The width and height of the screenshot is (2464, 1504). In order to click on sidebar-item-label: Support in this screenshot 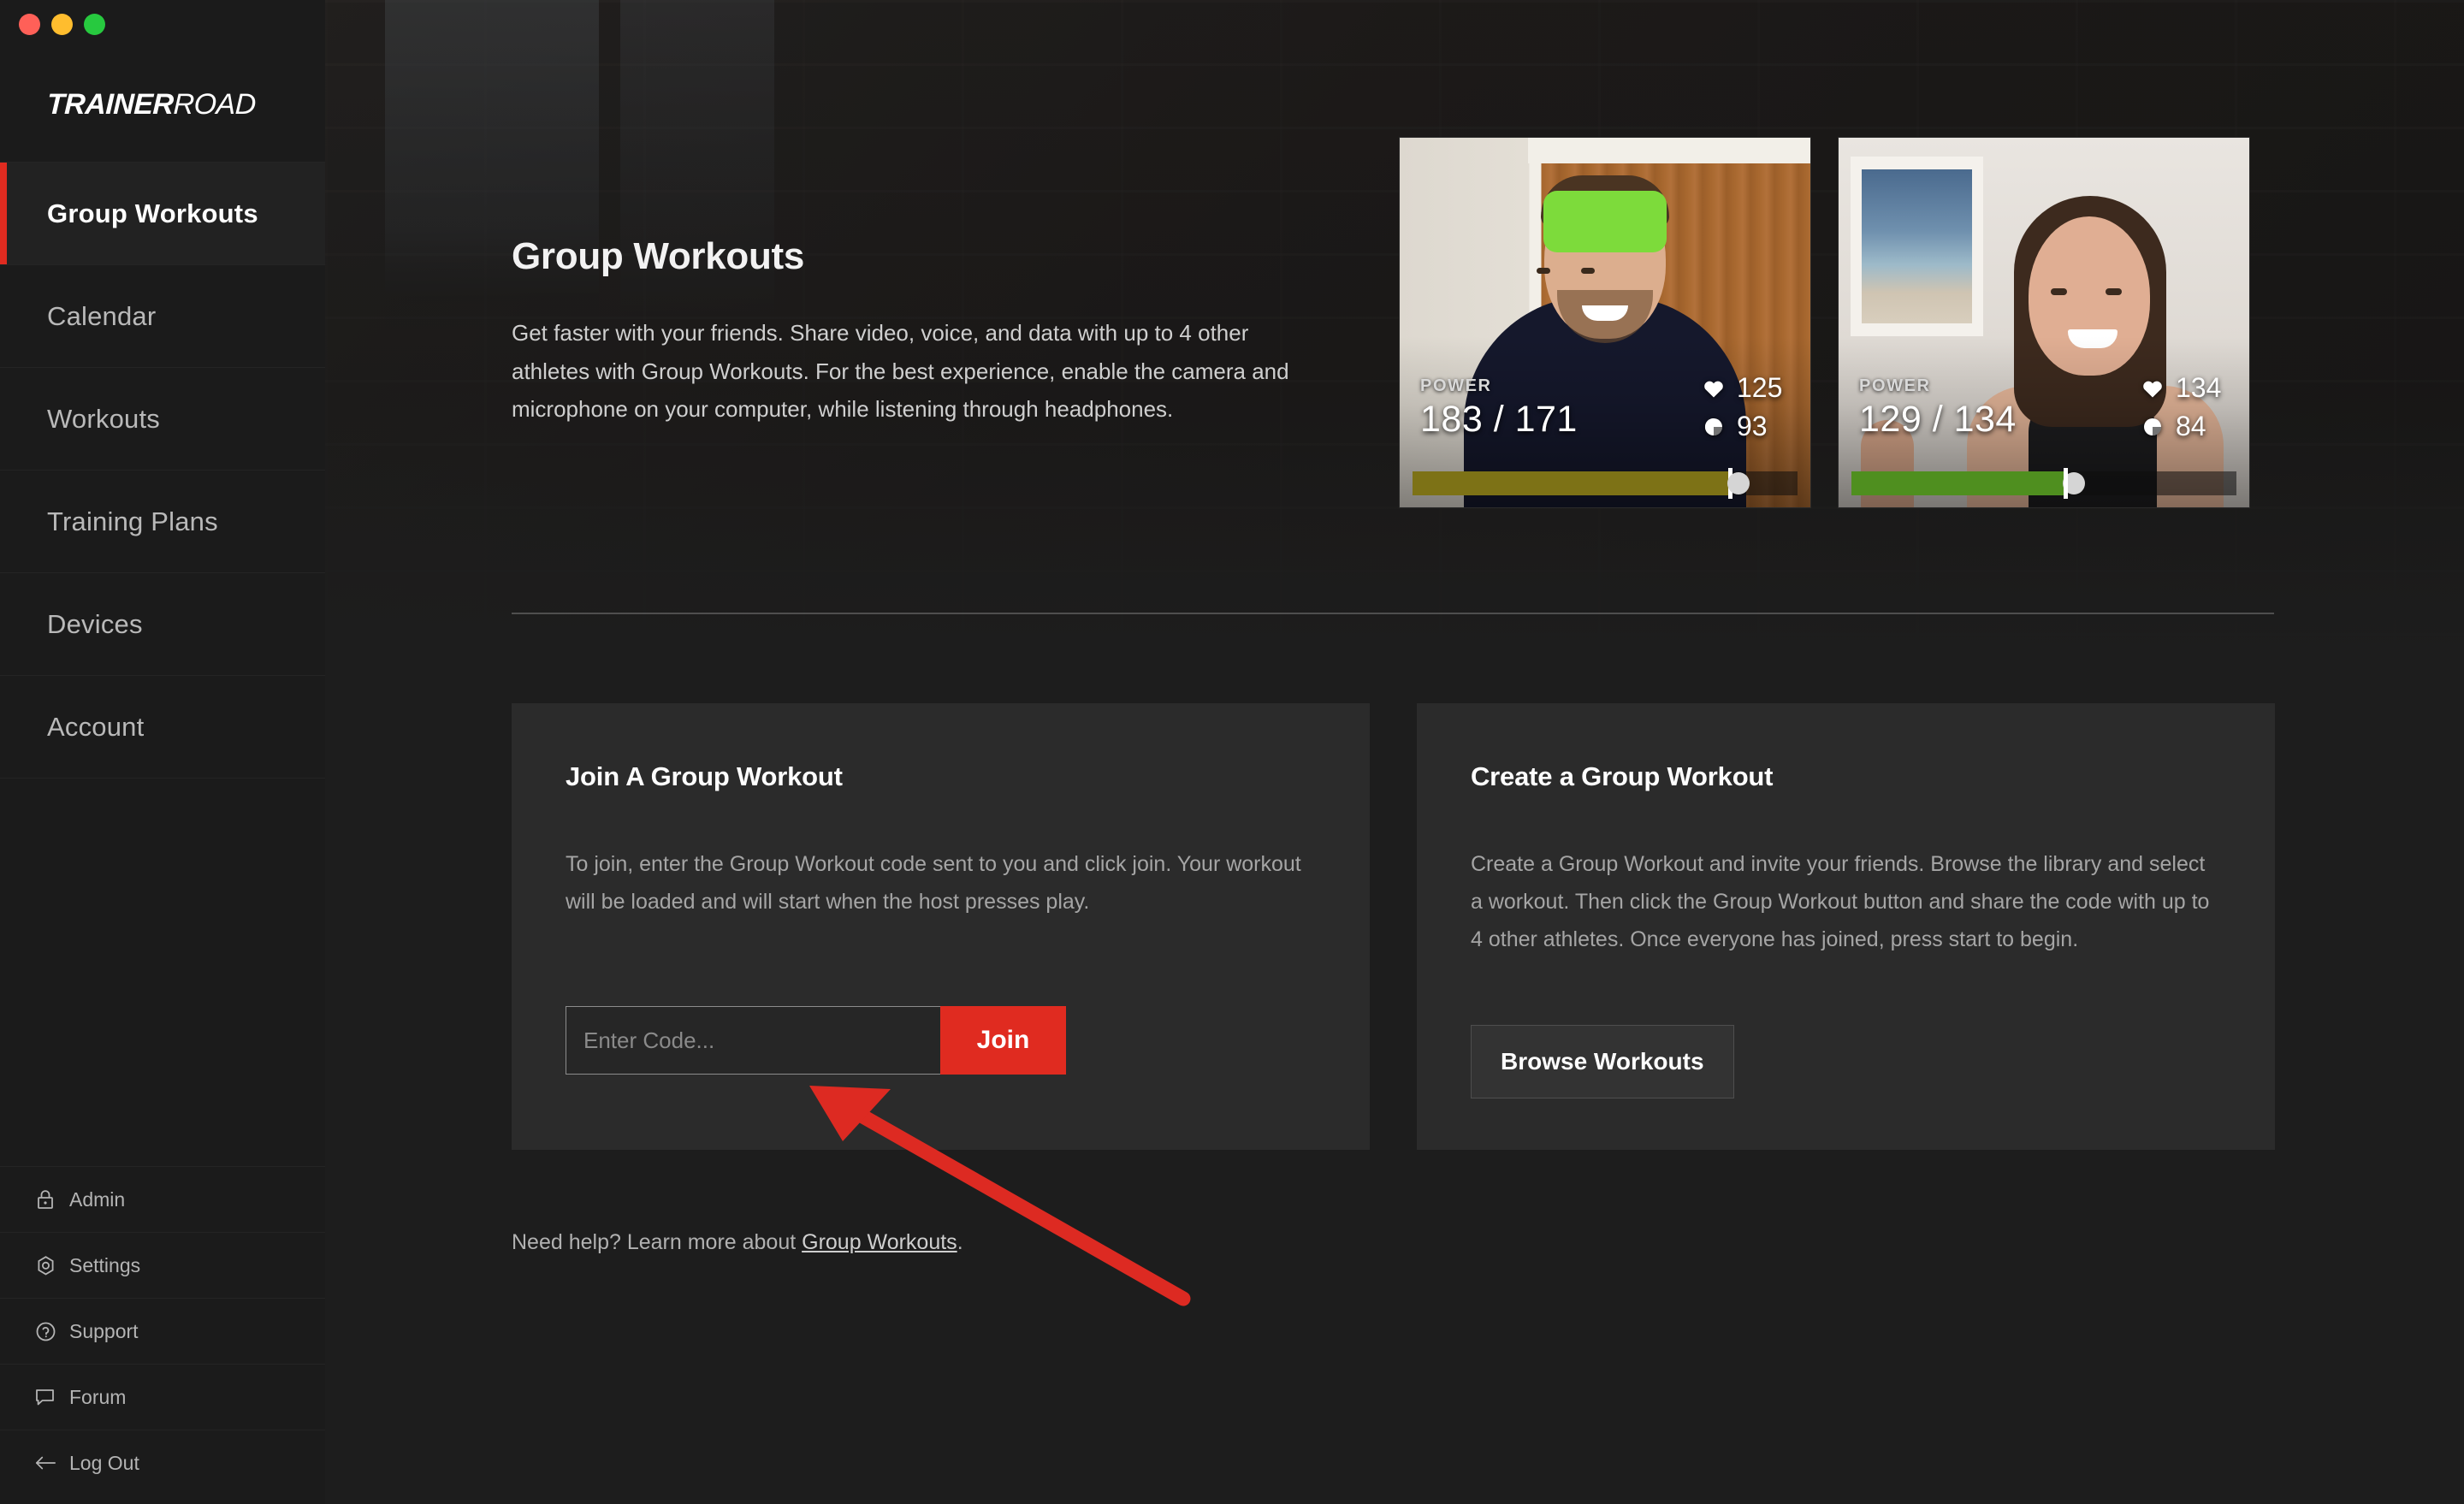, I will do `click(104, 1330)`.